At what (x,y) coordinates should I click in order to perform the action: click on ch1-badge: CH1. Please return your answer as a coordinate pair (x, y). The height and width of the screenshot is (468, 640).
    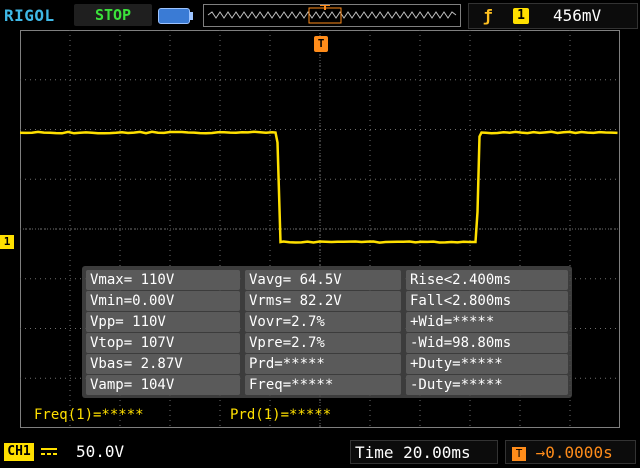
    Looking at the image, I should click on (19, 452).